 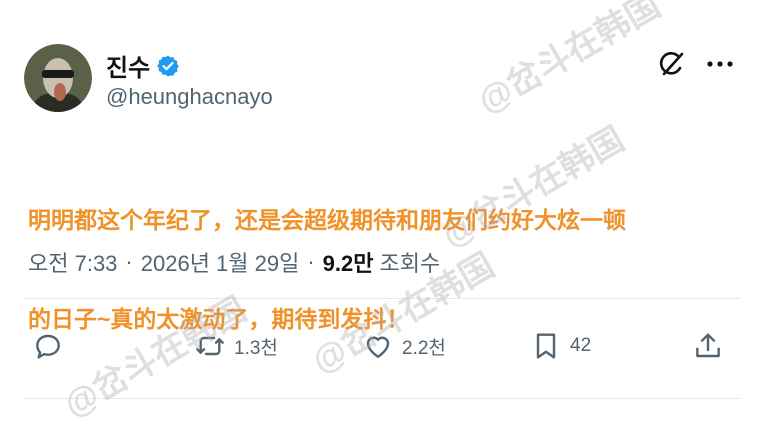 I want to click on heart-icon, so click(x=378, y=347).